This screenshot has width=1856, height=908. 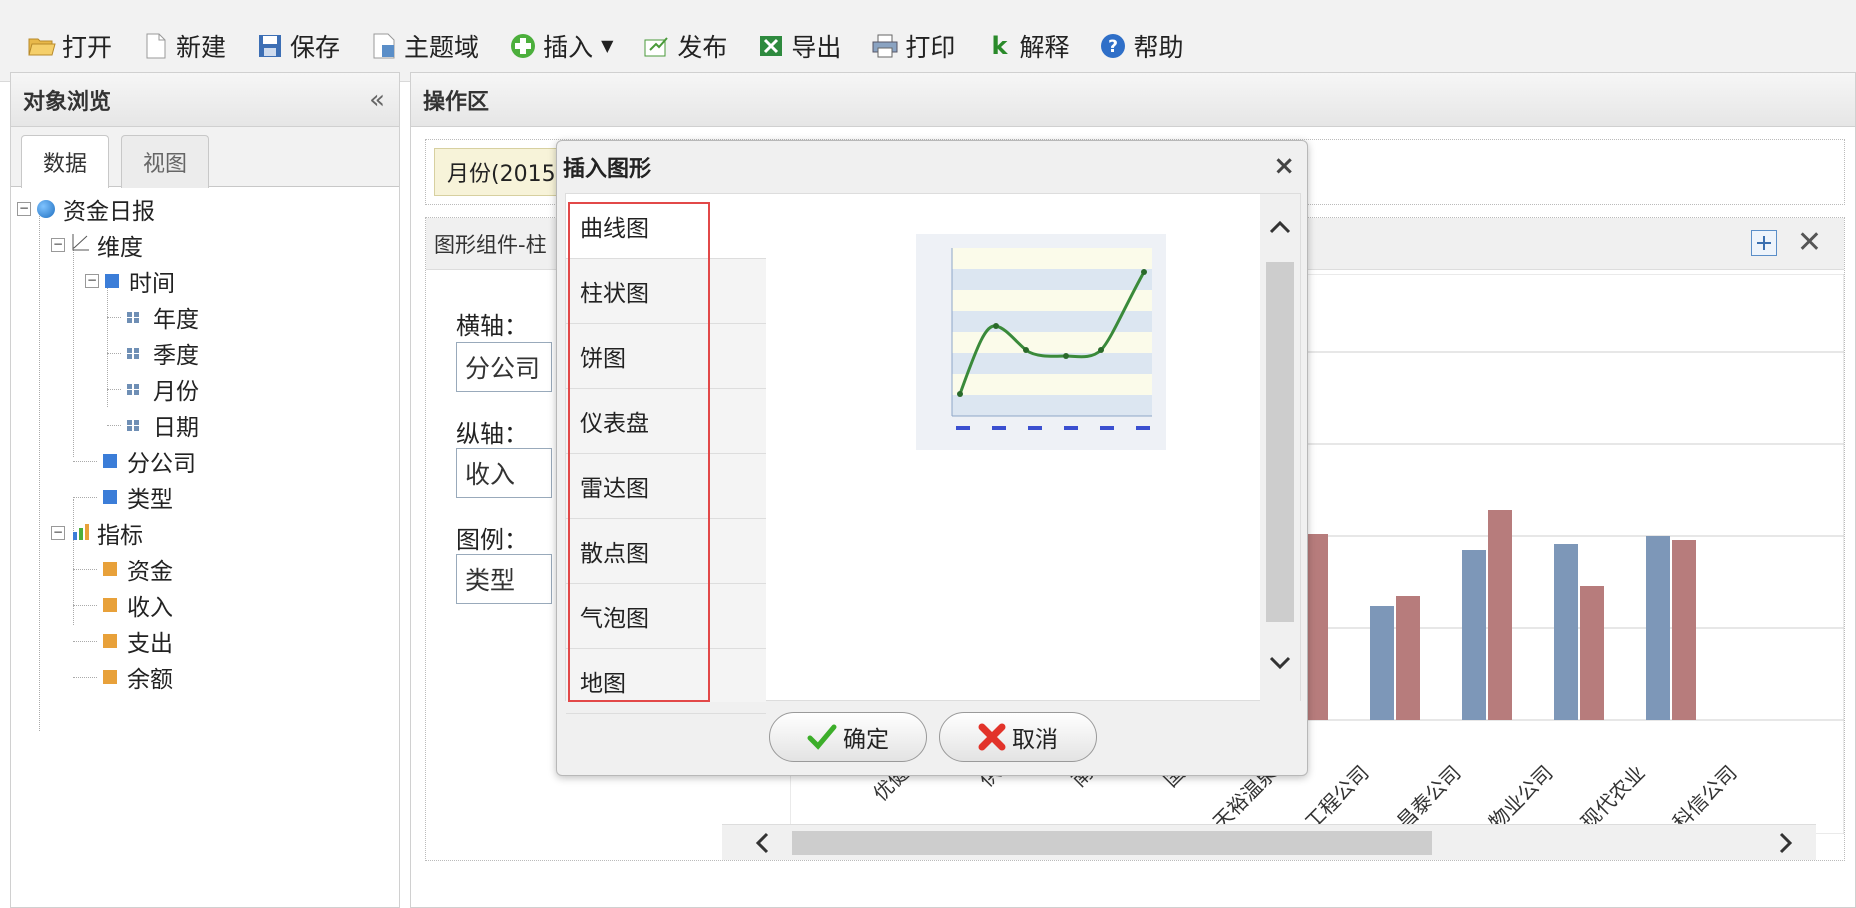 I want to click on operation-area-title: 操作区, so click(x=1133, y=100).